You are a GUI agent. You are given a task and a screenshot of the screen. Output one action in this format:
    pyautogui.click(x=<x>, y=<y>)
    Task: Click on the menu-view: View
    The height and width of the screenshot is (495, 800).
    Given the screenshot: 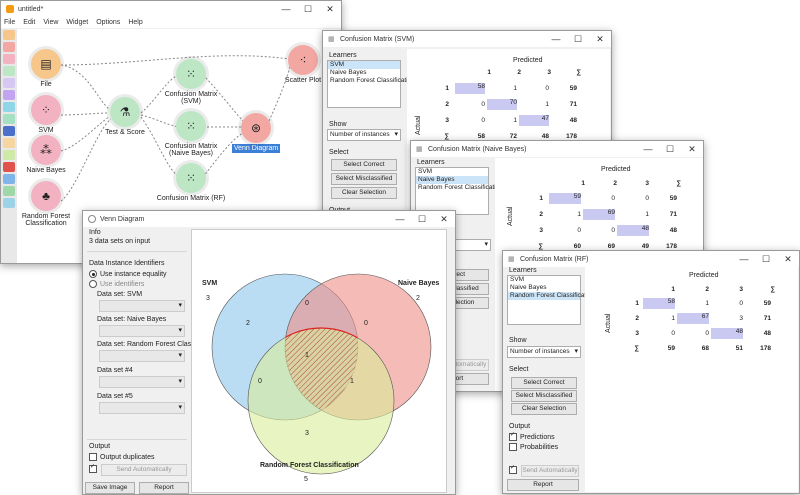 What is the action you would take?
    pyautogui.click(x=50, y=22)
    